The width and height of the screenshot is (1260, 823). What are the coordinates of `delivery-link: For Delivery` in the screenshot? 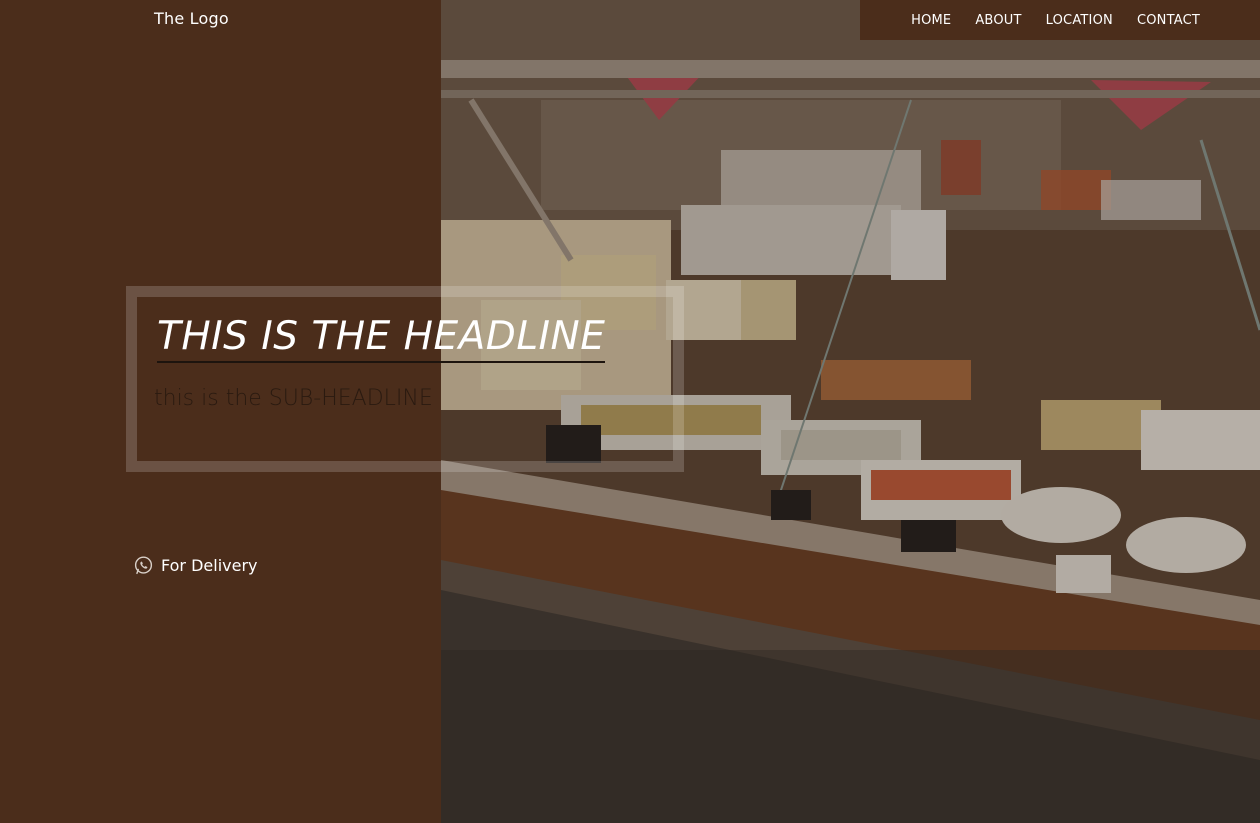 It's located at (195, 565).